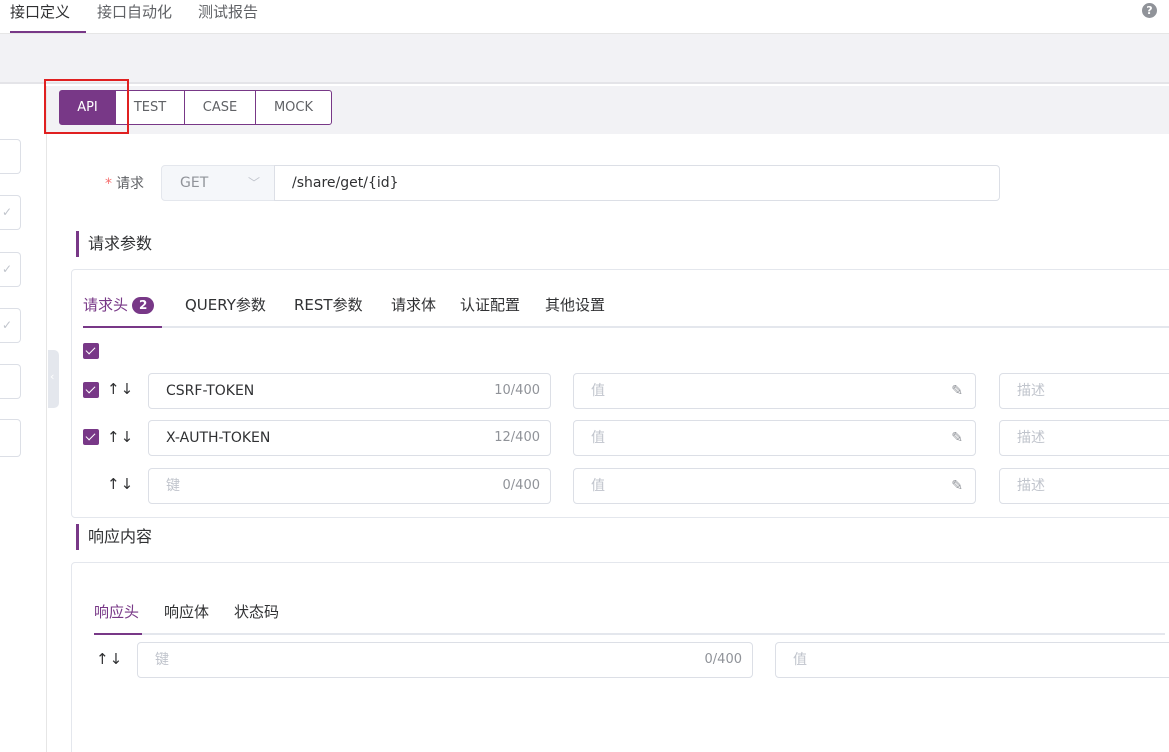 The image size is (1169, 752). Describe the element at coordinates (23, 419) in the screenshot. I see `left-panel: ✓ ✓ ✓` at that location.